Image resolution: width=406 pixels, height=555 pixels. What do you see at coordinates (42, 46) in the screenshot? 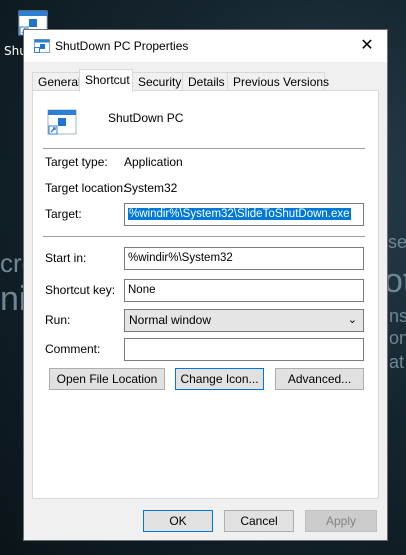
I see `shortcut-app-icon` at bounding box center [42, 46].